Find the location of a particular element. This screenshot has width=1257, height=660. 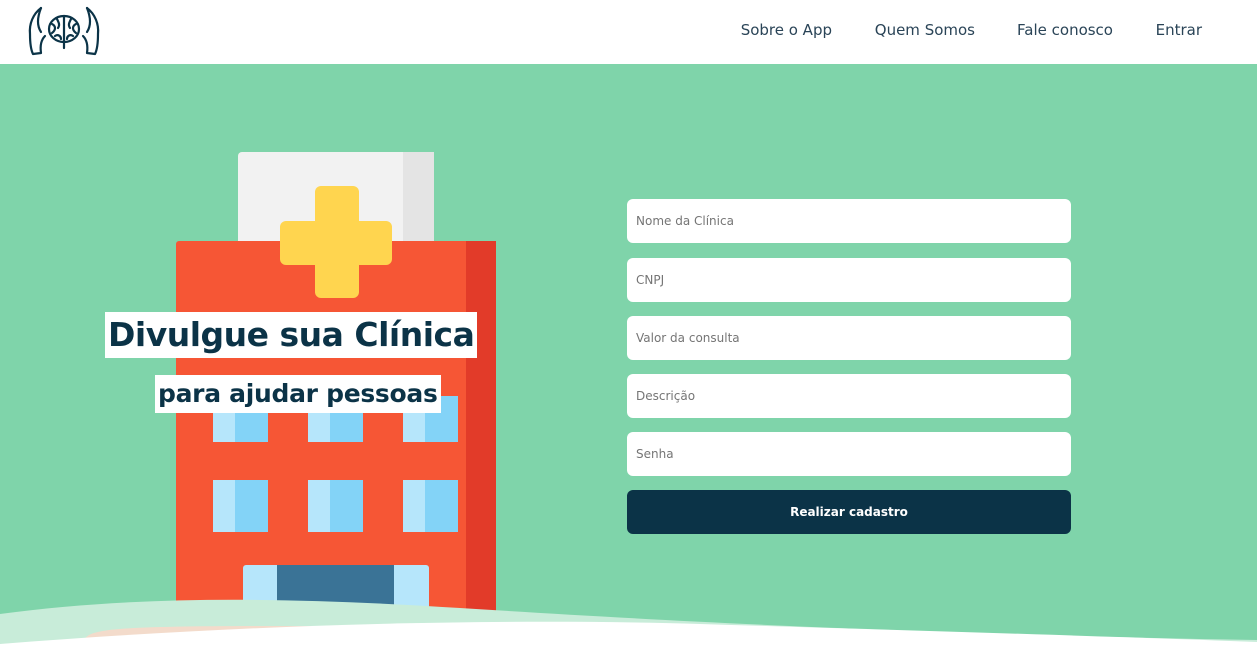

nav-link-sobre-o-app: Sobre o App is located at coordinates (786, 30).